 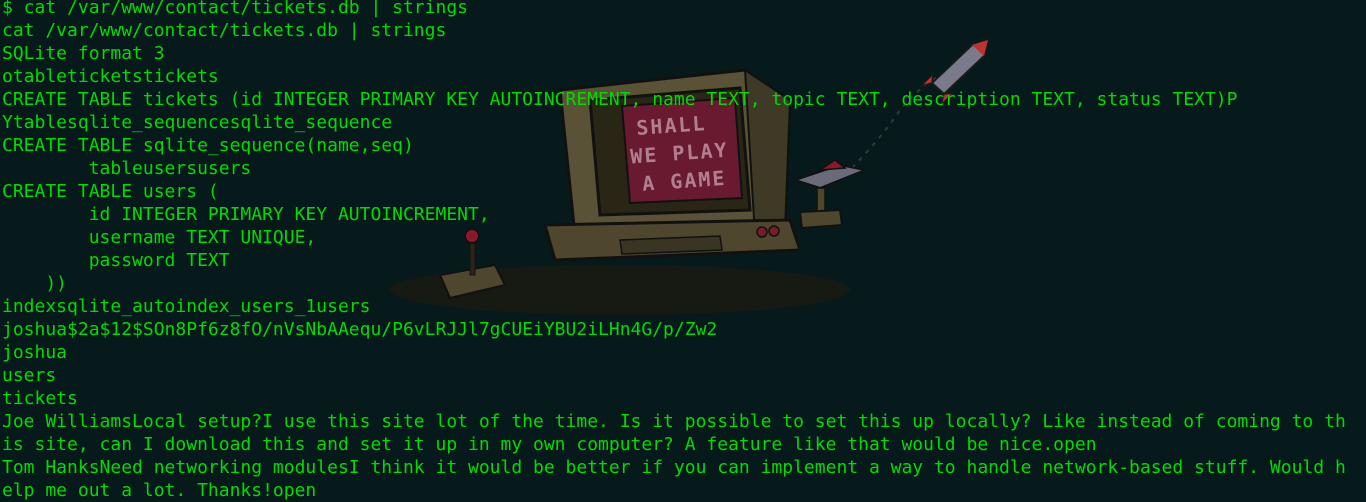 I want to click on terminal-line: username TEXT UNIQUE,, so click(x=159, y=237).